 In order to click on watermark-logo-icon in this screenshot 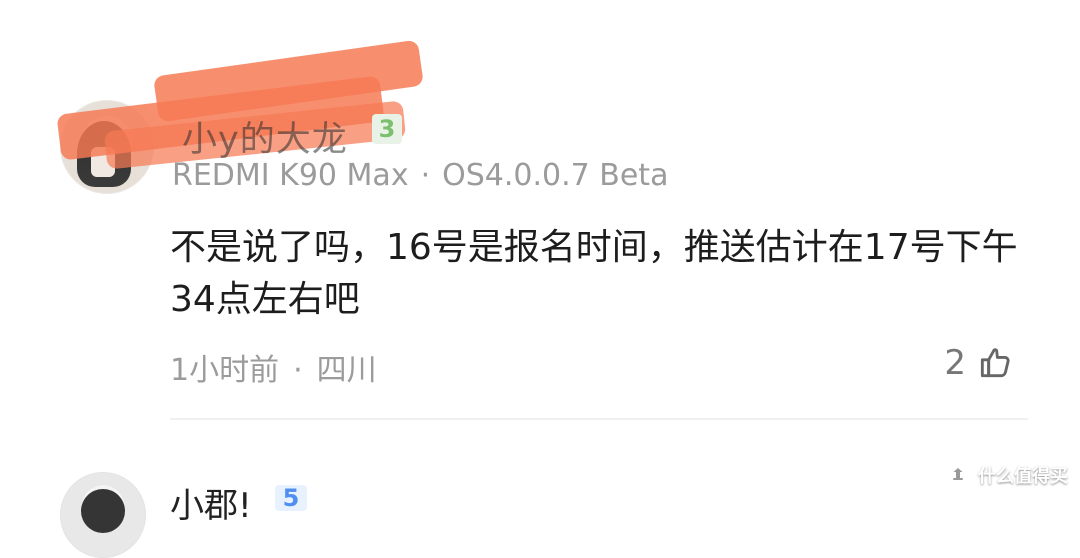, I will do `click(958, 475)`.